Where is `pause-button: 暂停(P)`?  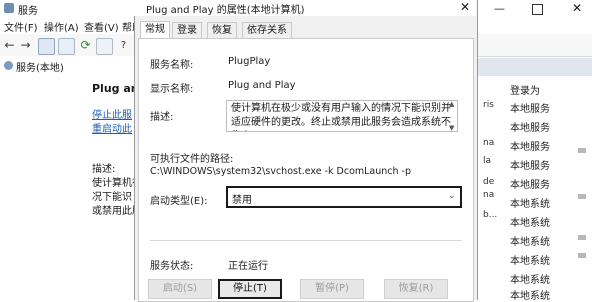
pause-button: 暂停(P) is located at coordinates (332, 289).